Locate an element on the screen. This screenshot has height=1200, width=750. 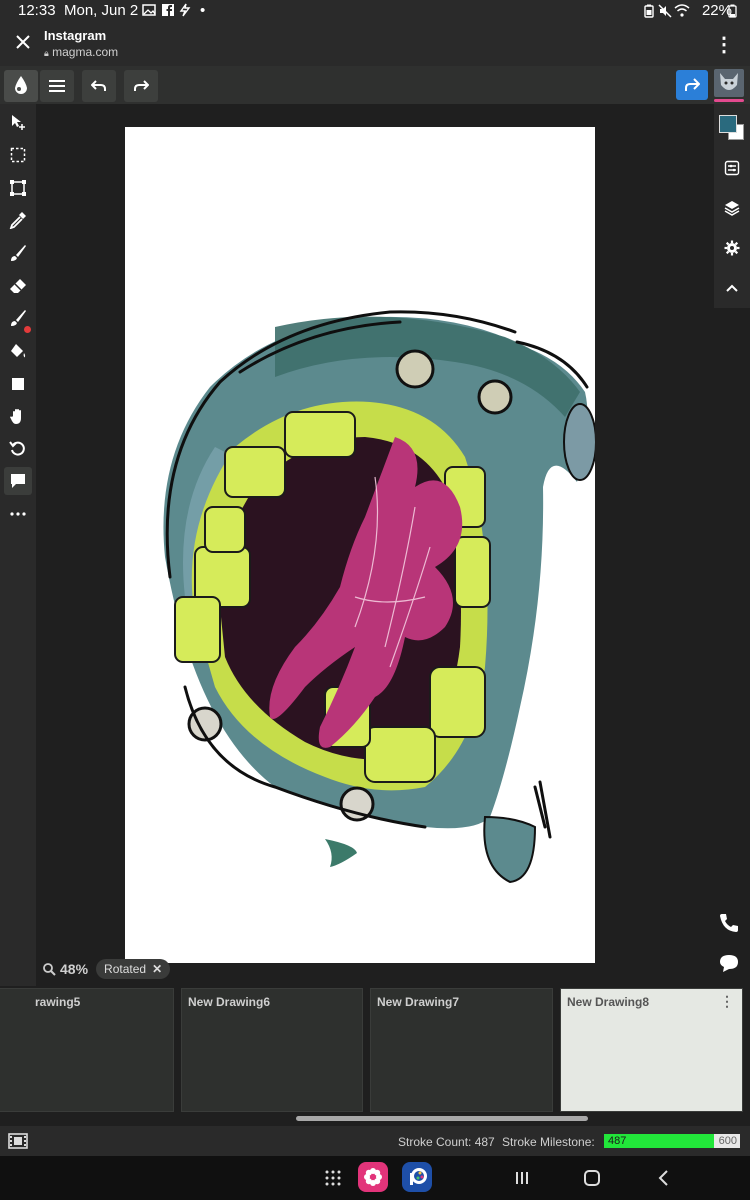
browser-url-text: magma.com is located at coordinates (85, 52).